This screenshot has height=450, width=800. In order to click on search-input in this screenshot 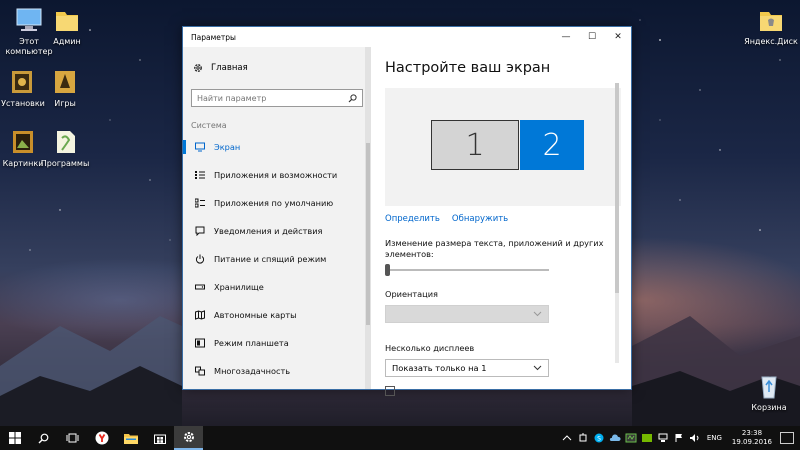, I will do `click(272, 98)`.